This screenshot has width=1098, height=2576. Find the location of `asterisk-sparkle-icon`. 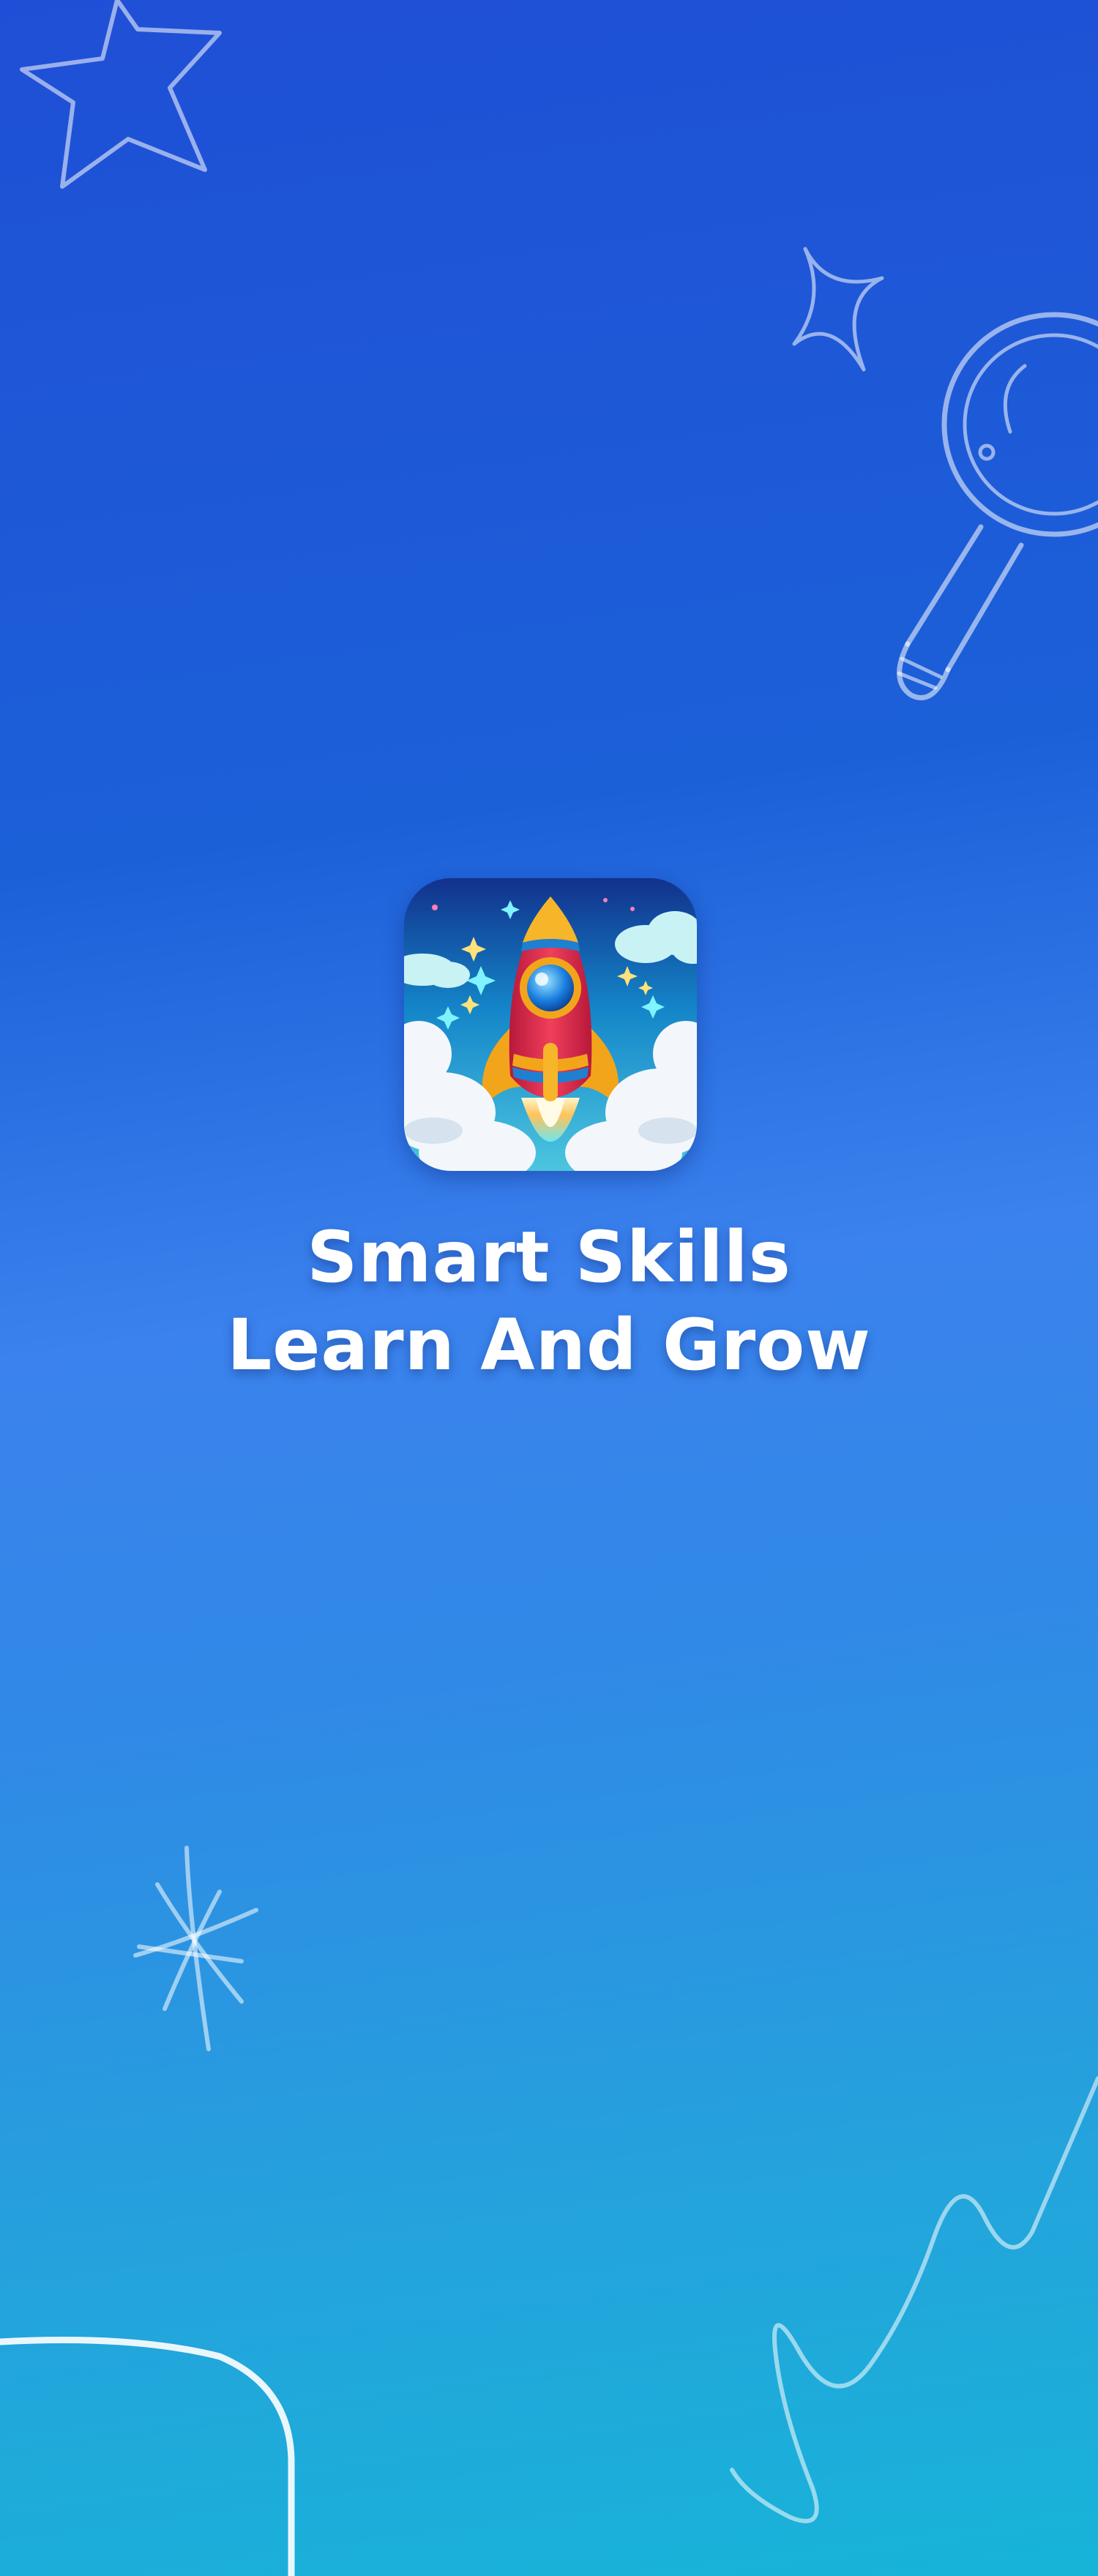

asterisk-sparkle-icon is located at coordinates (195, 1948).